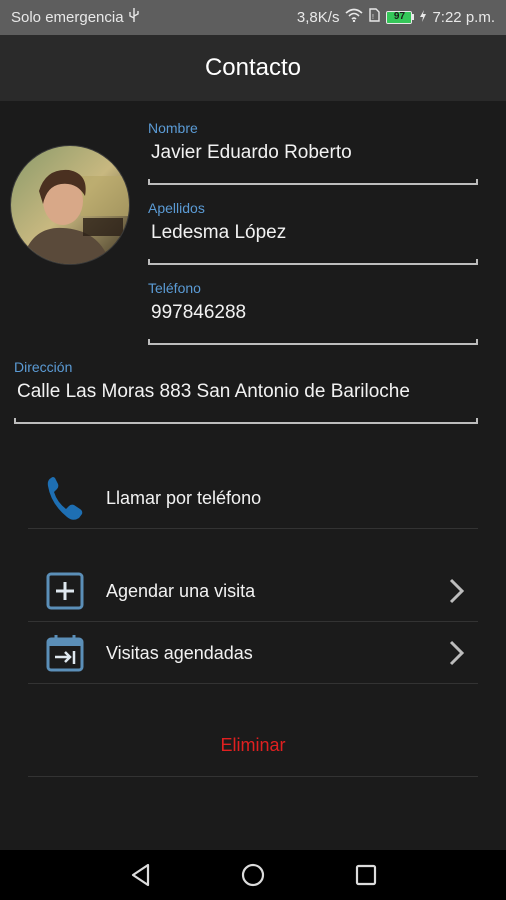 This screenshot has width=506, height=900. I want to click on status-bar: Solo emergencia 3,8K/s ! 97 7:22 p.m., so click(253, 17).